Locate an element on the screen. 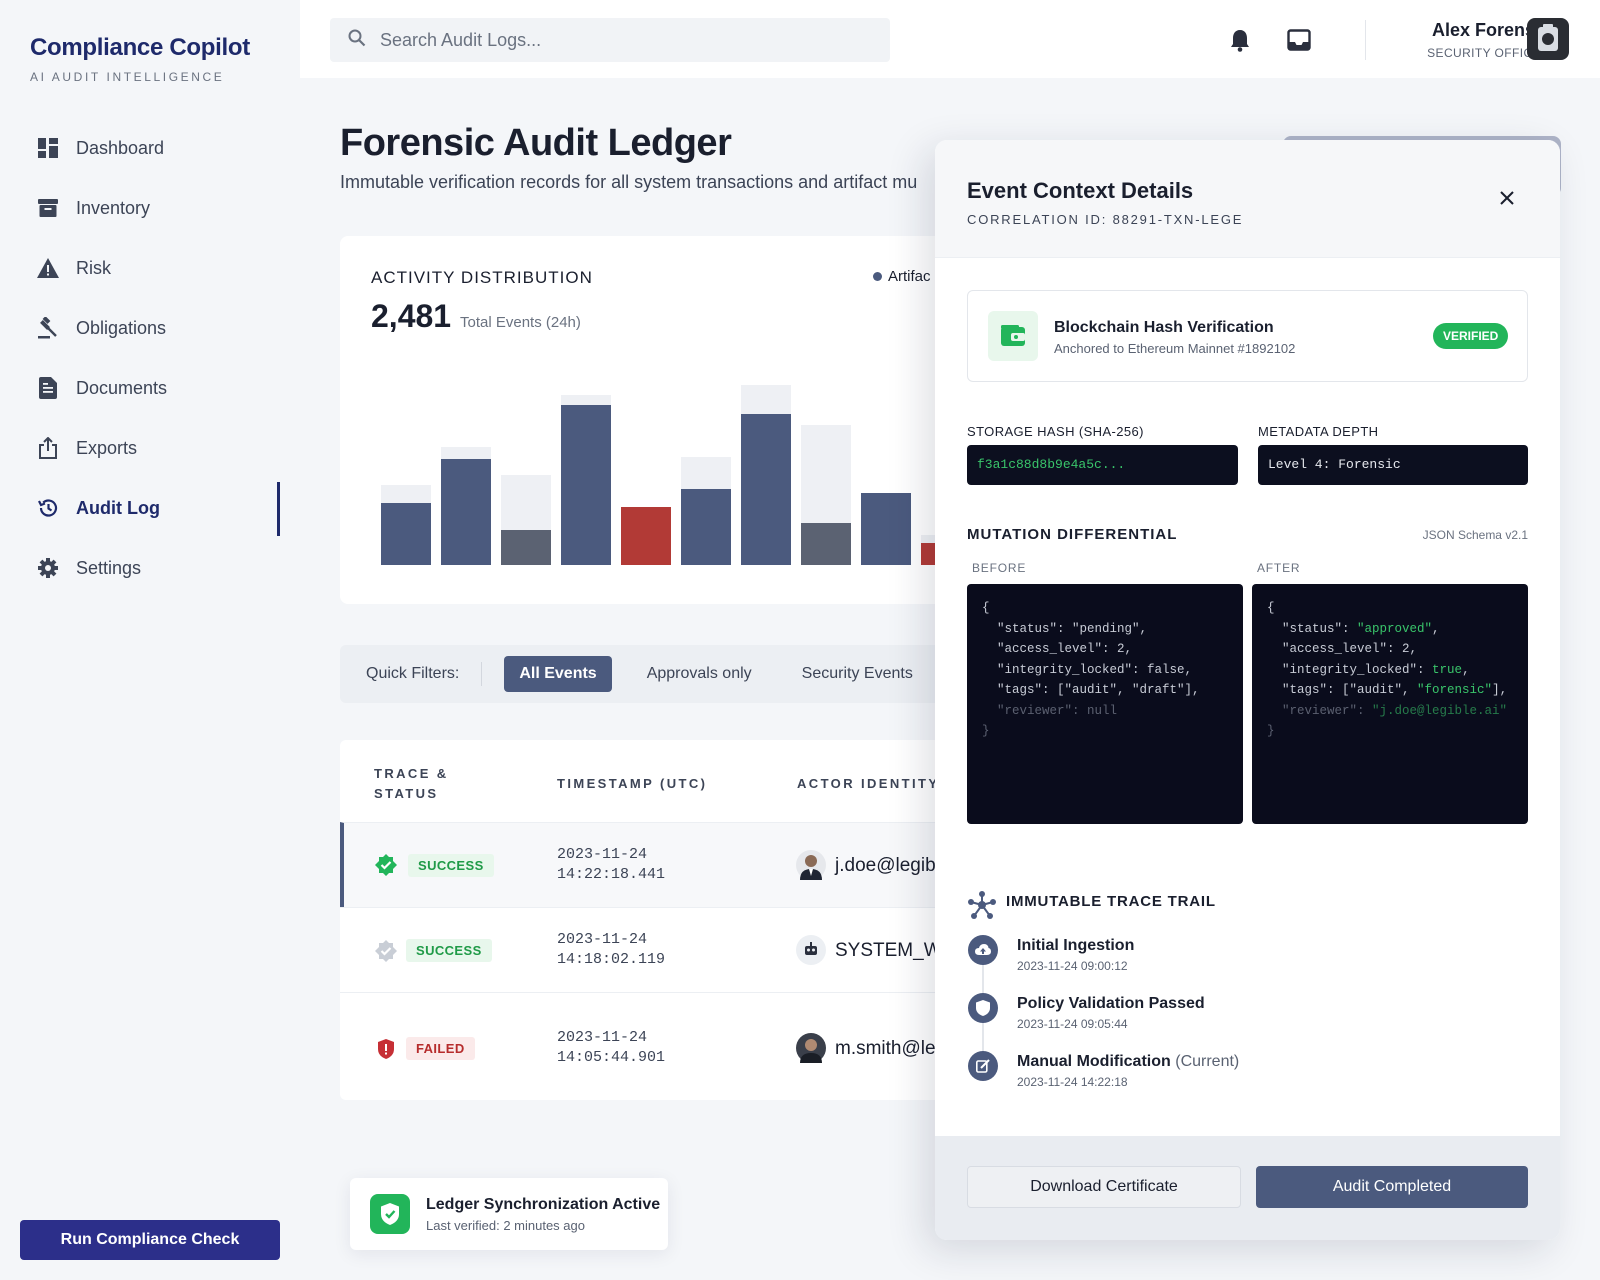 Image resolution: width=1600 pixels, height=1280 pixels. trail-step-name: Initial Ingestion is located at coordinates (1076, 945).